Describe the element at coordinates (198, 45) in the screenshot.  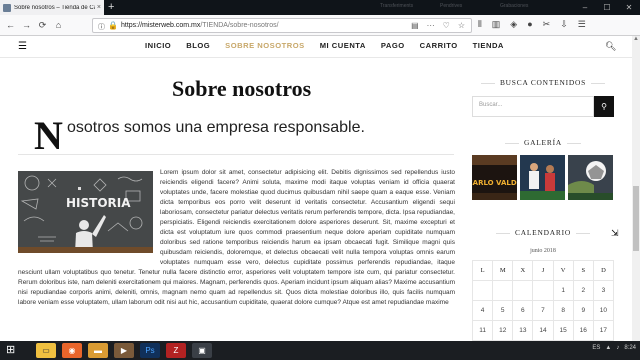
I see `nav-item-blog: BLOG` at that location.